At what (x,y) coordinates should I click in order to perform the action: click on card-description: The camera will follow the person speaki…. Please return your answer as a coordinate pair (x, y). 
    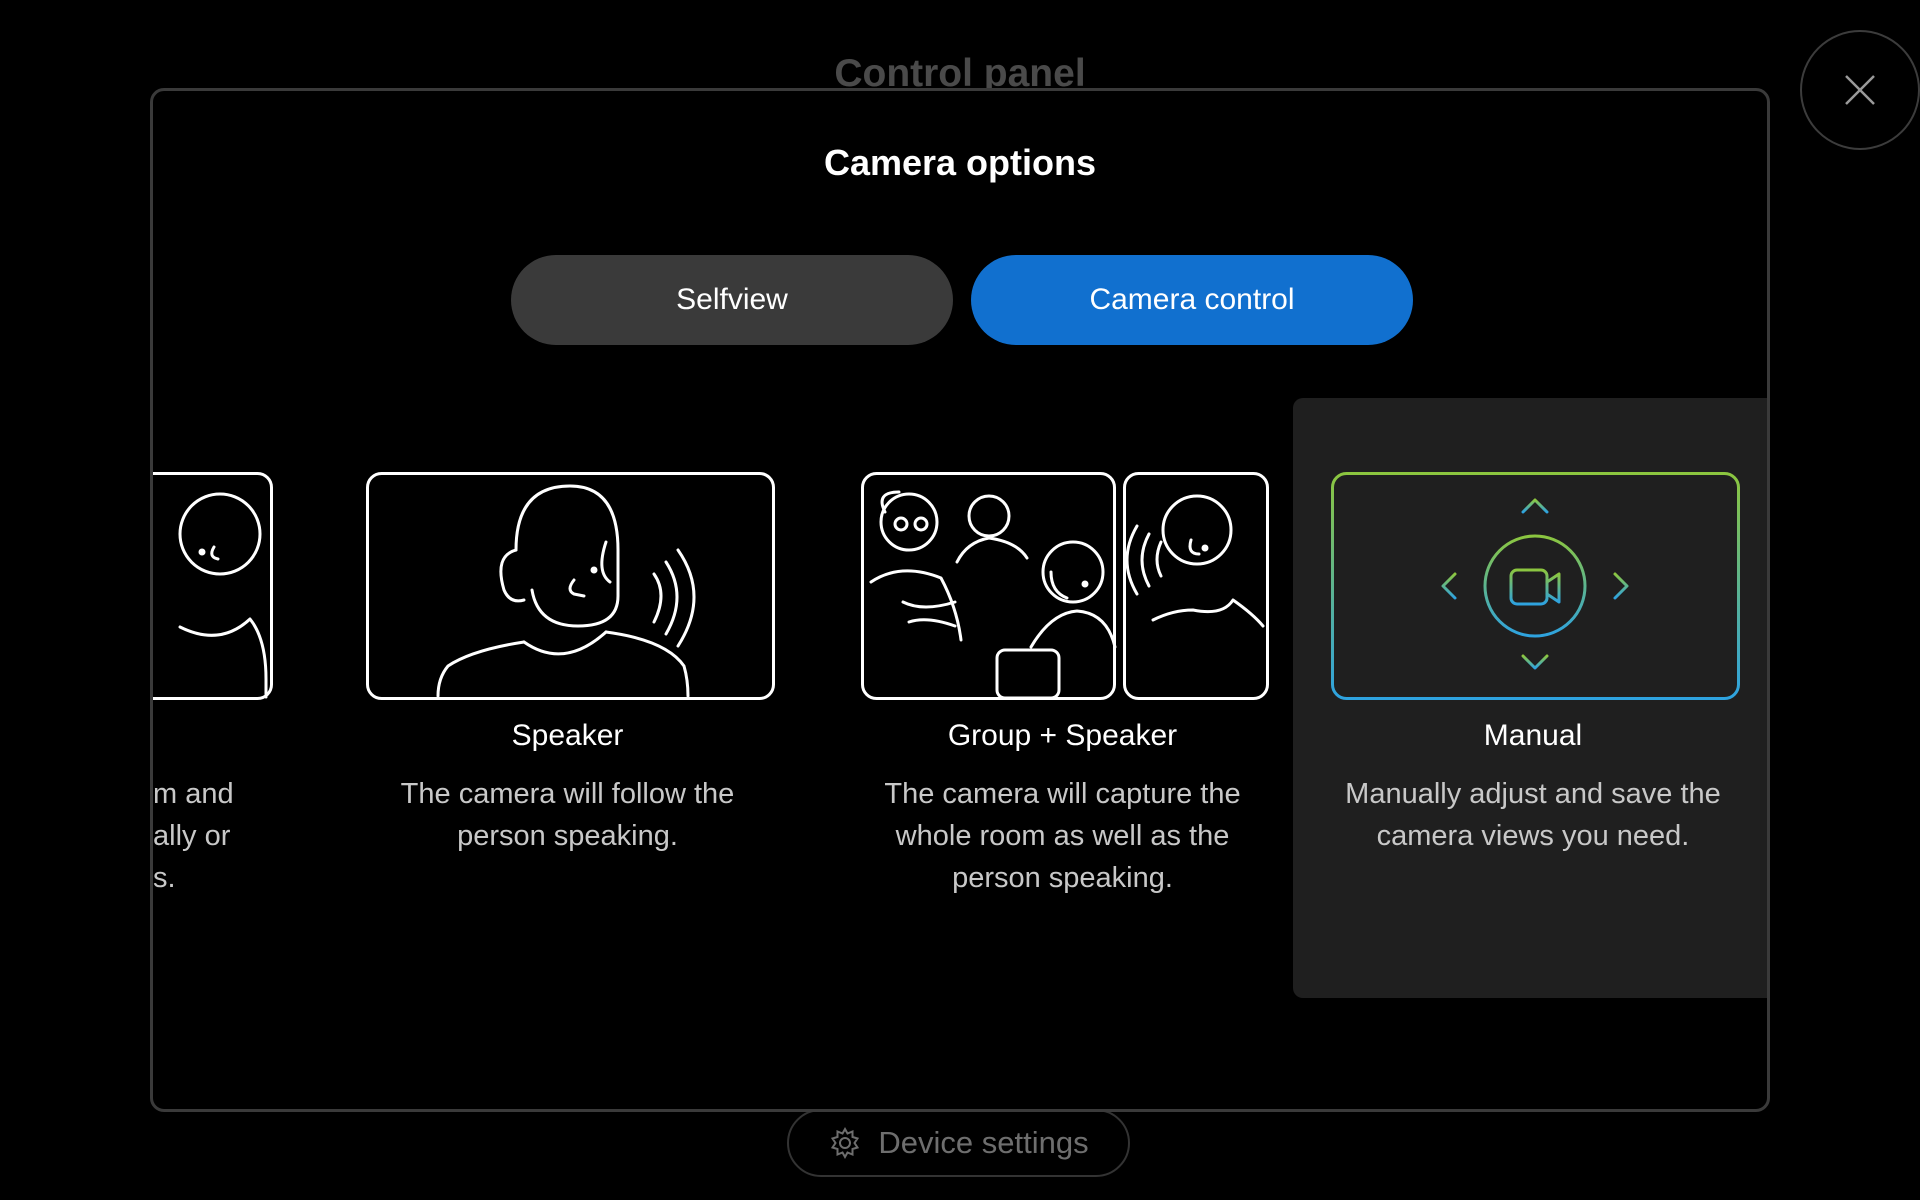
    Looking at the image, I should click on (567, 815).